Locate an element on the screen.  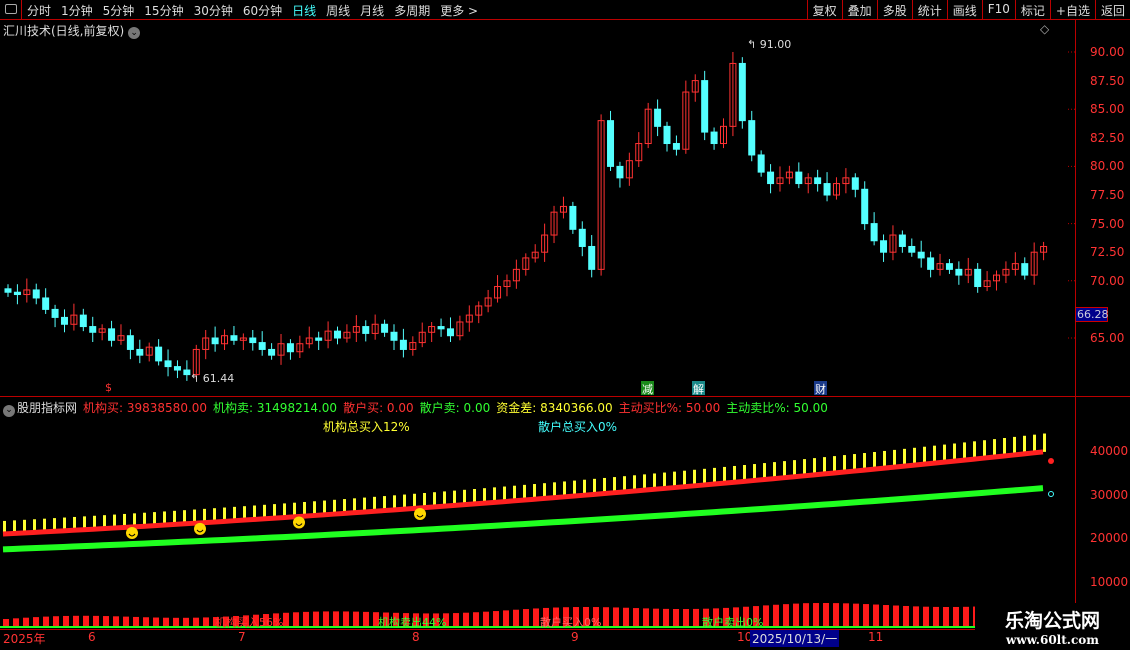
tag-finance: 财 is located at coordinates (820, 388).